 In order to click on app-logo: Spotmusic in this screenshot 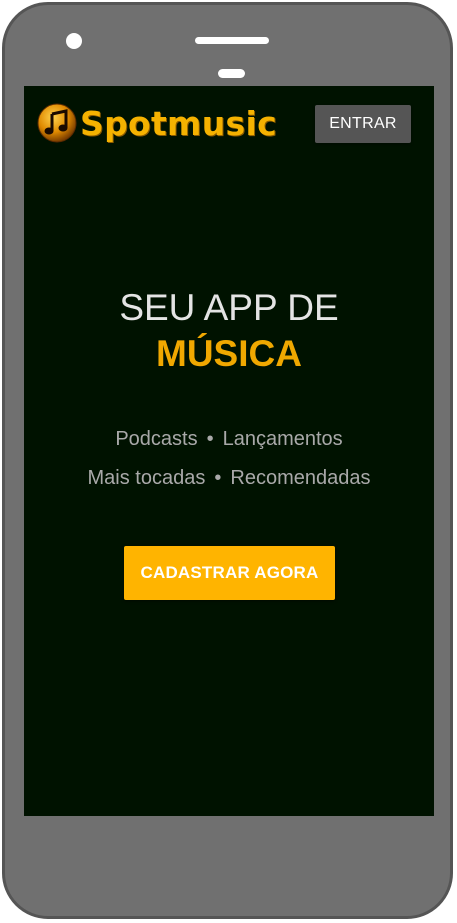, I will do `click(157, 123)`.